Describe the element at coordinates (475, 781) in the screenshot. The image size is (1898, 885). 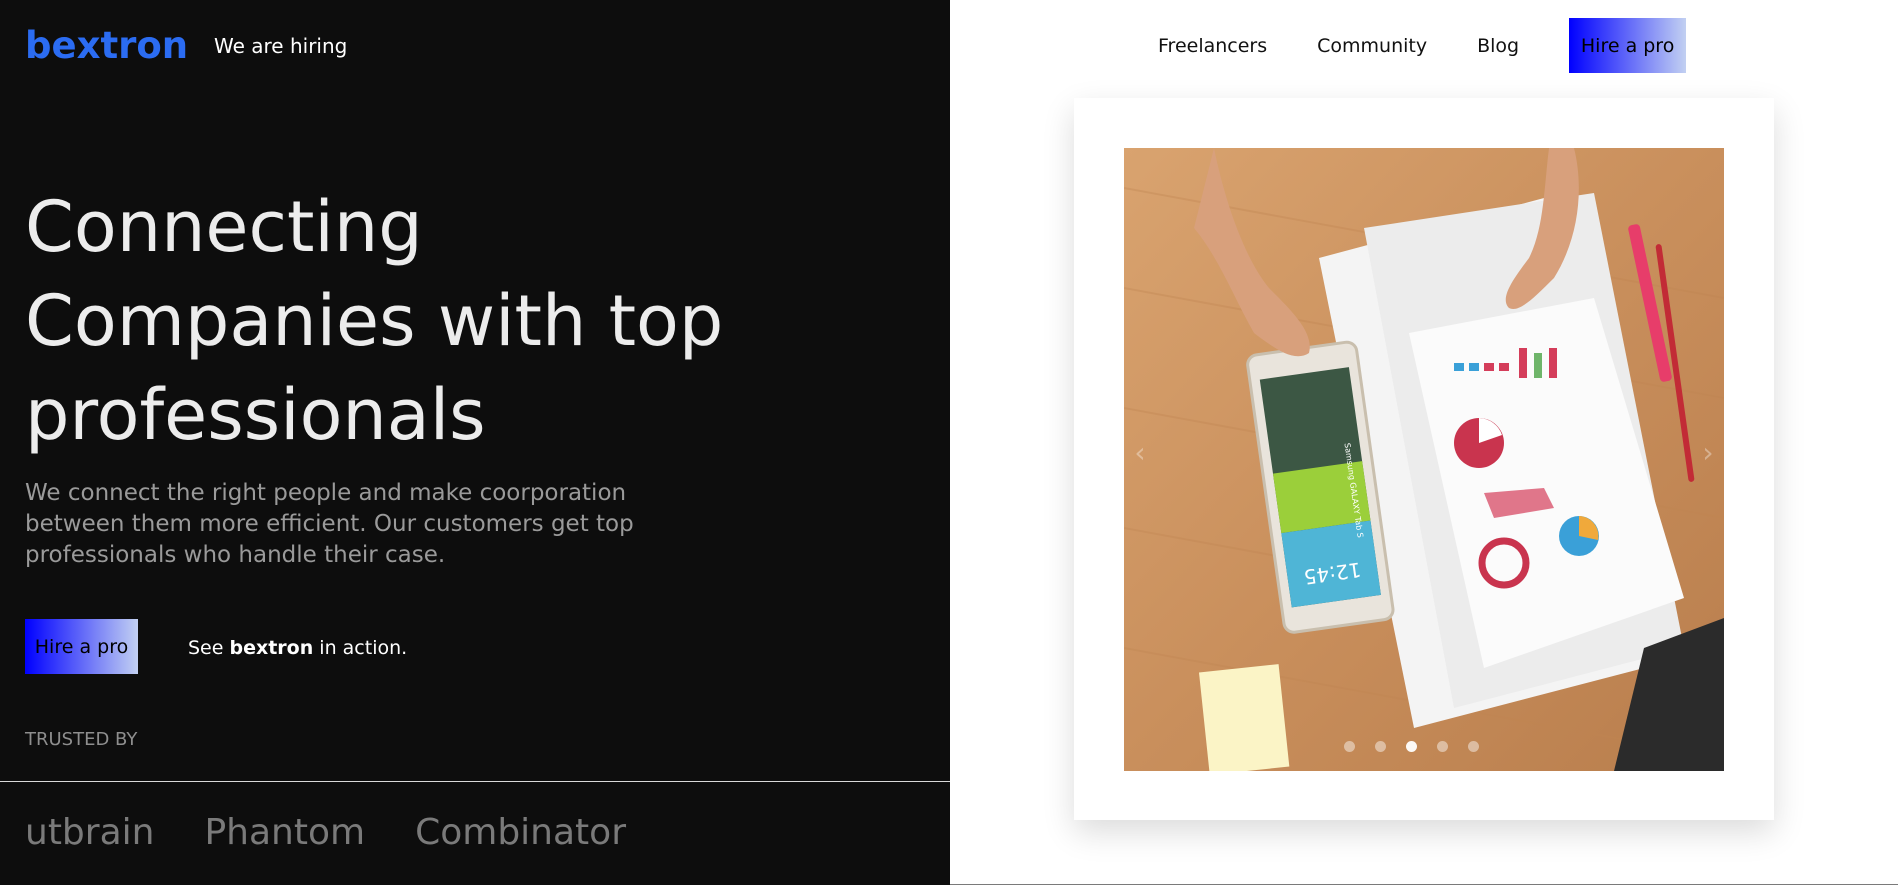
I see `divider` at that location.